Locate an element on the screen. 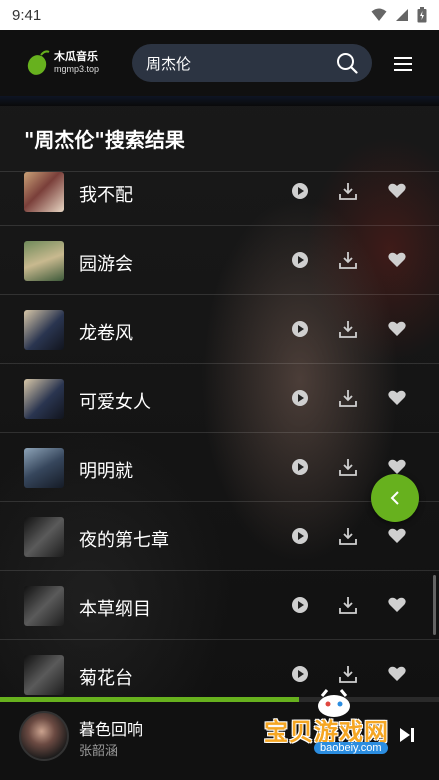 Image resolution: width=439 pixels, height=780 pixels. app-logo: 木瓜音乐 mgmp3.top is located at coordinates (62, 63).